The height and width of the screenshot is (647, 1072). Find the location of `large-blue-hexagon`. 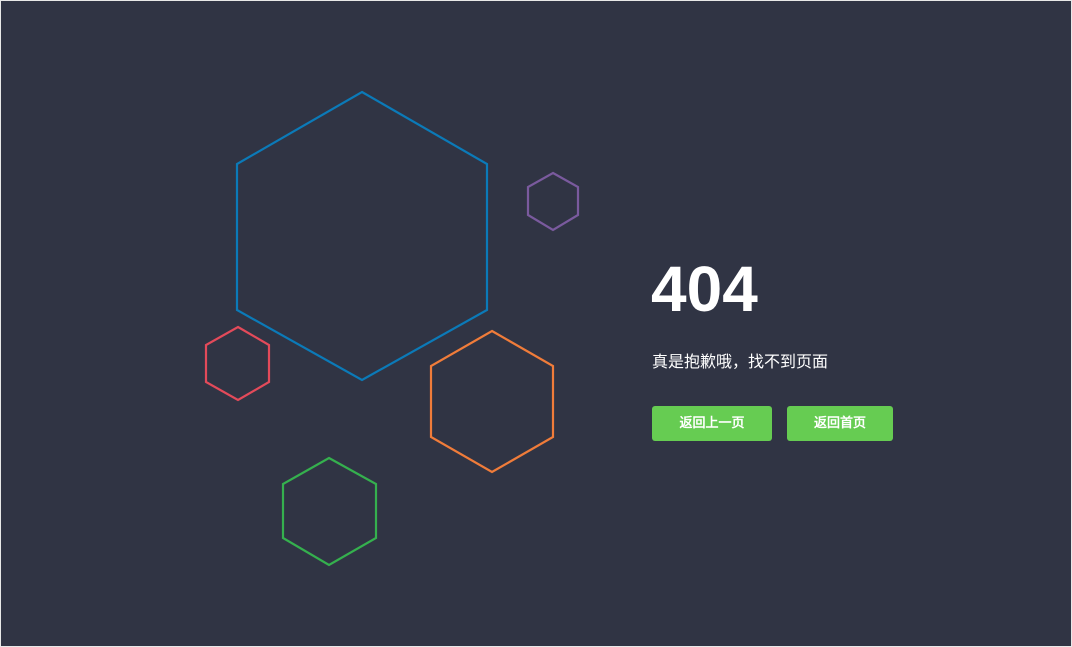

large-blue-hexagon is located at coordinates (362, 236).